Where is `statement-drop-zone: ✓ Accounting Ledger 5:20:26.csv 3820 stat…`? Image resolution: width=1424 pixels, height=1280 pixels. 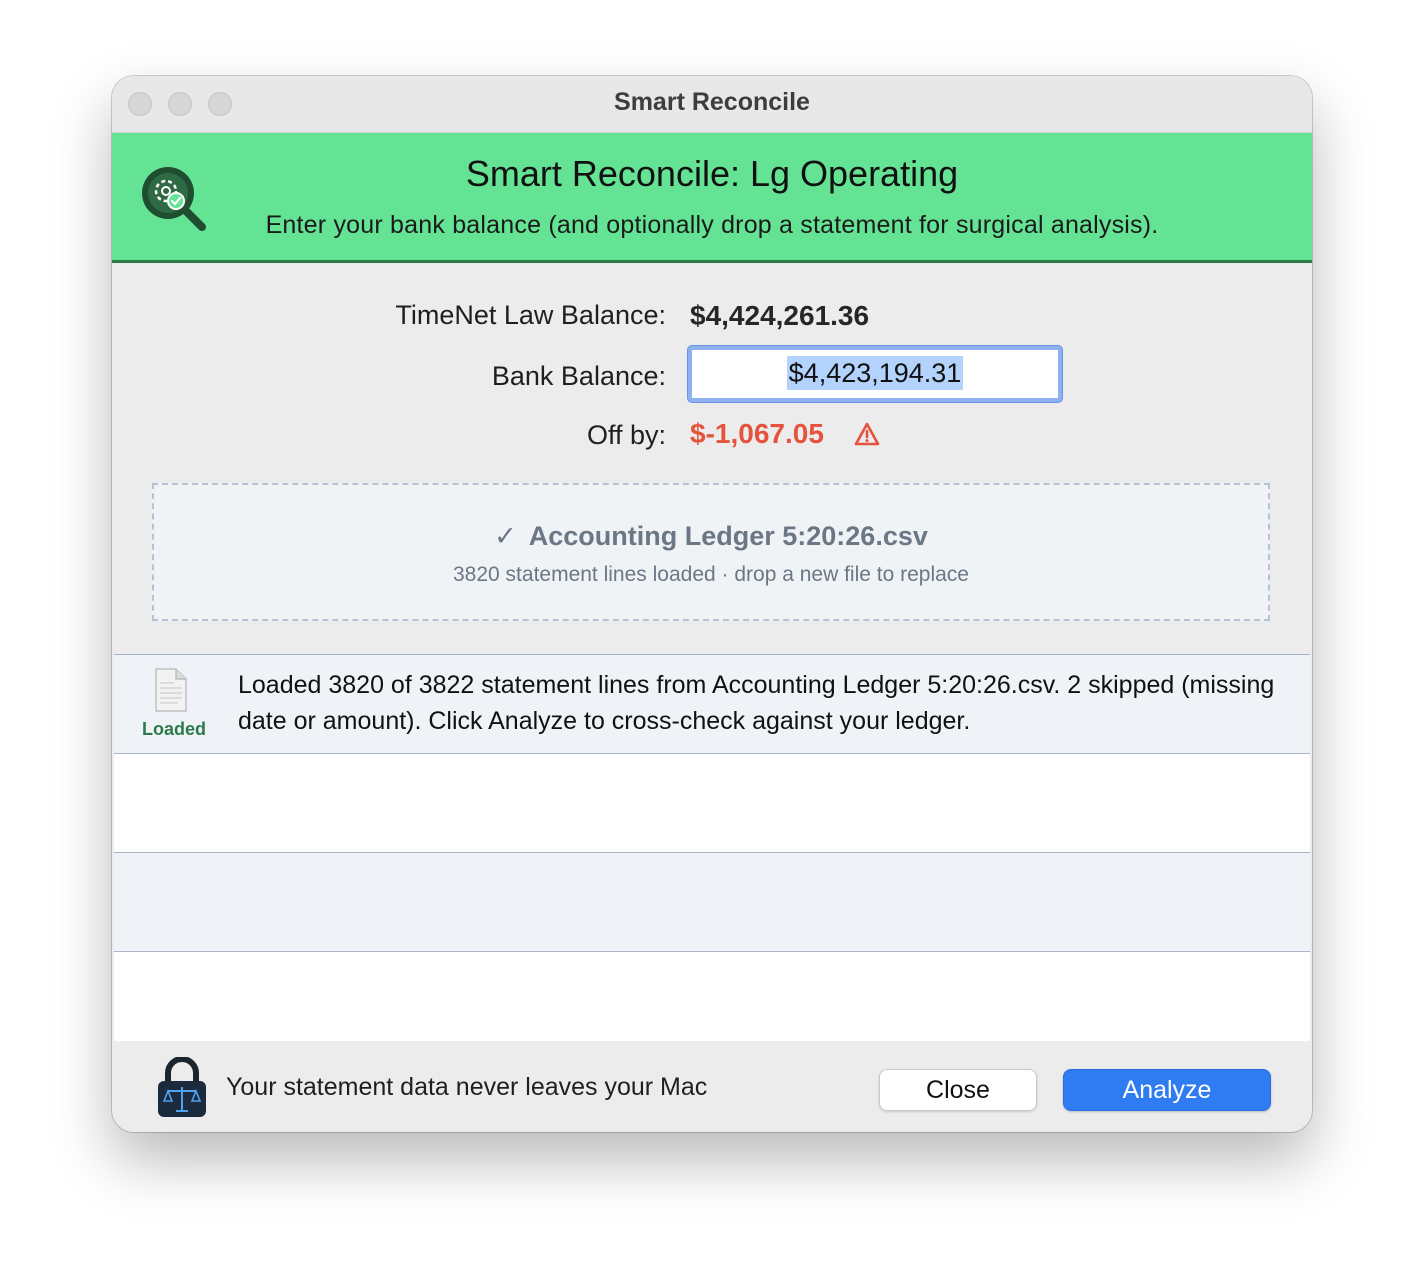 statement-drop-zone: ✓ Accounting Ledger 5:20:26.csv 3820 stat… is located at coordinates (711, 552).